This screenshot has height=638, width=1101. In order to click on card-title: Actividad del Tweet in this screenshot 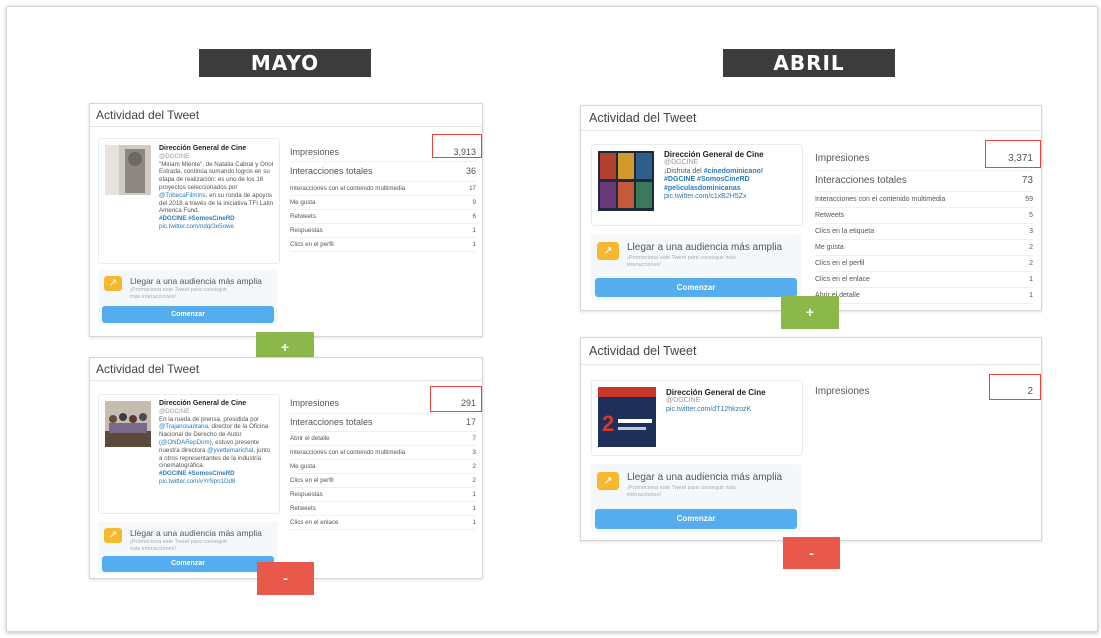, I will do `click(286, 369)`.